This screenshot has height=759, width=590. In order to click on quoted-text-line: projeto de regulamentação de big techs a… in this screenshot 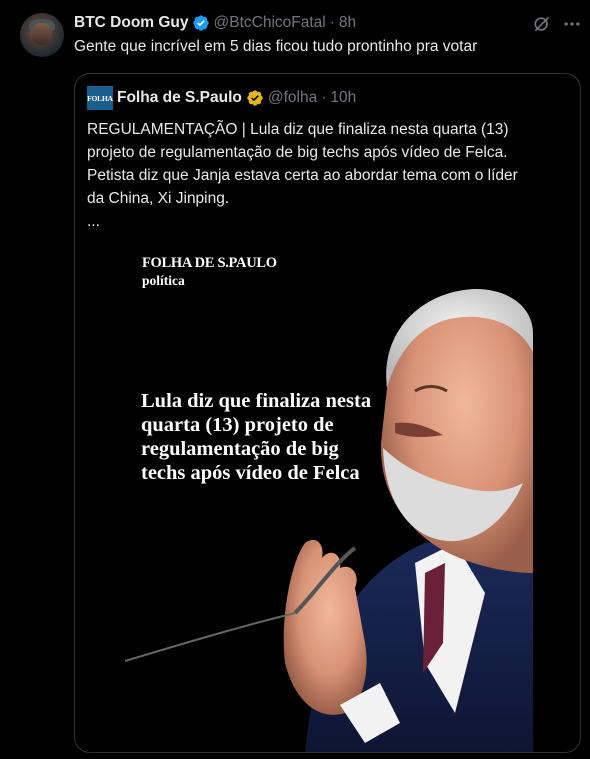, I will do `click(297, 152)`.